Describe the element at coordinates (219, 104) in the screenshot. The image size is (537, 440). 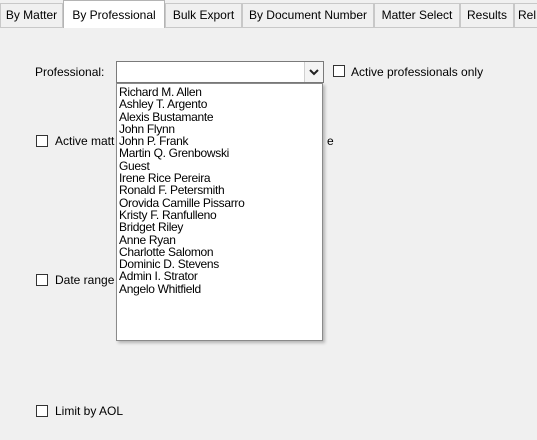
I see `list-item: Ashley T. Argento` at that location.